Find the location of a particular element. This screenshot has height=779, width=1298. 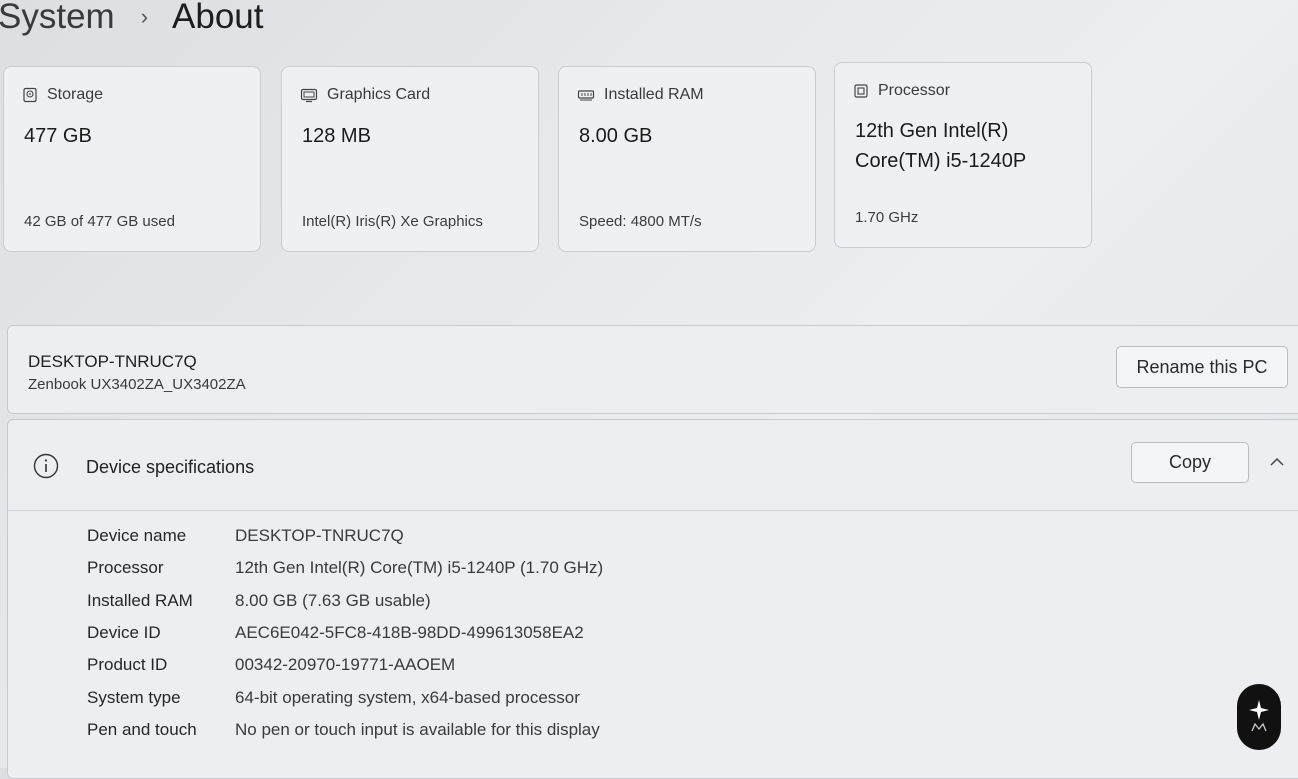

gpu-icon is located at coordinates (309, 95).